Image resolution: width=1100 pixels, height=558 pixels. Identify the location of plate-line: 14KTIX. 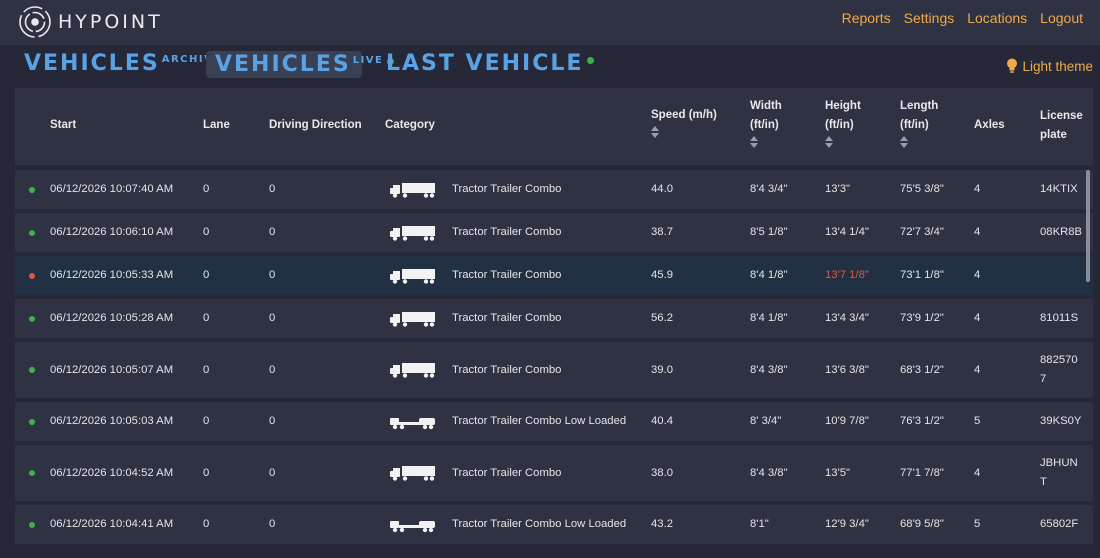
(1059, 189).